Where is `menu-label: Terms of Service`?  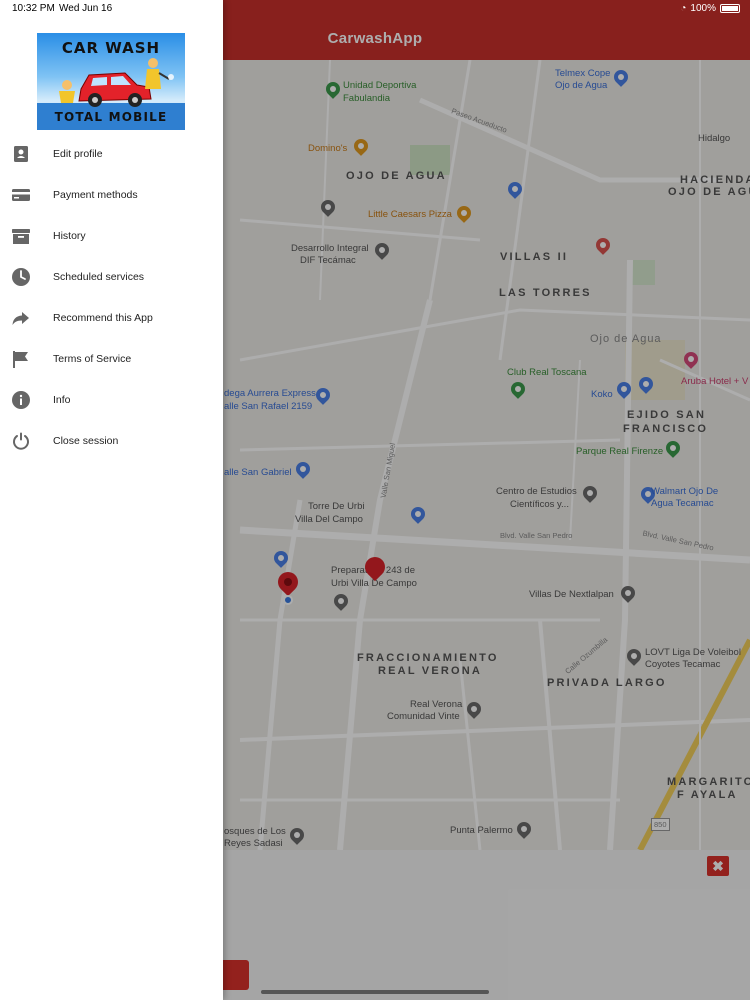
menu-label: Terms of Service is located at coordinates (92, 358).